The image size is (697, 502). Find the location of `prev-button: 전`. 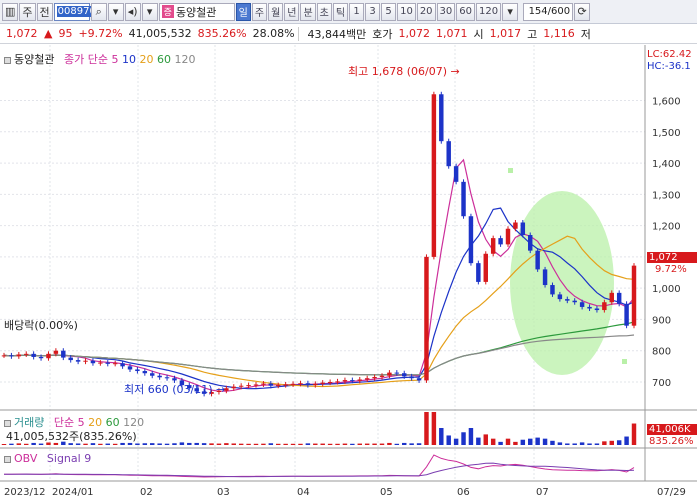

prev-button: 전 is located at coordinates (44, 11).